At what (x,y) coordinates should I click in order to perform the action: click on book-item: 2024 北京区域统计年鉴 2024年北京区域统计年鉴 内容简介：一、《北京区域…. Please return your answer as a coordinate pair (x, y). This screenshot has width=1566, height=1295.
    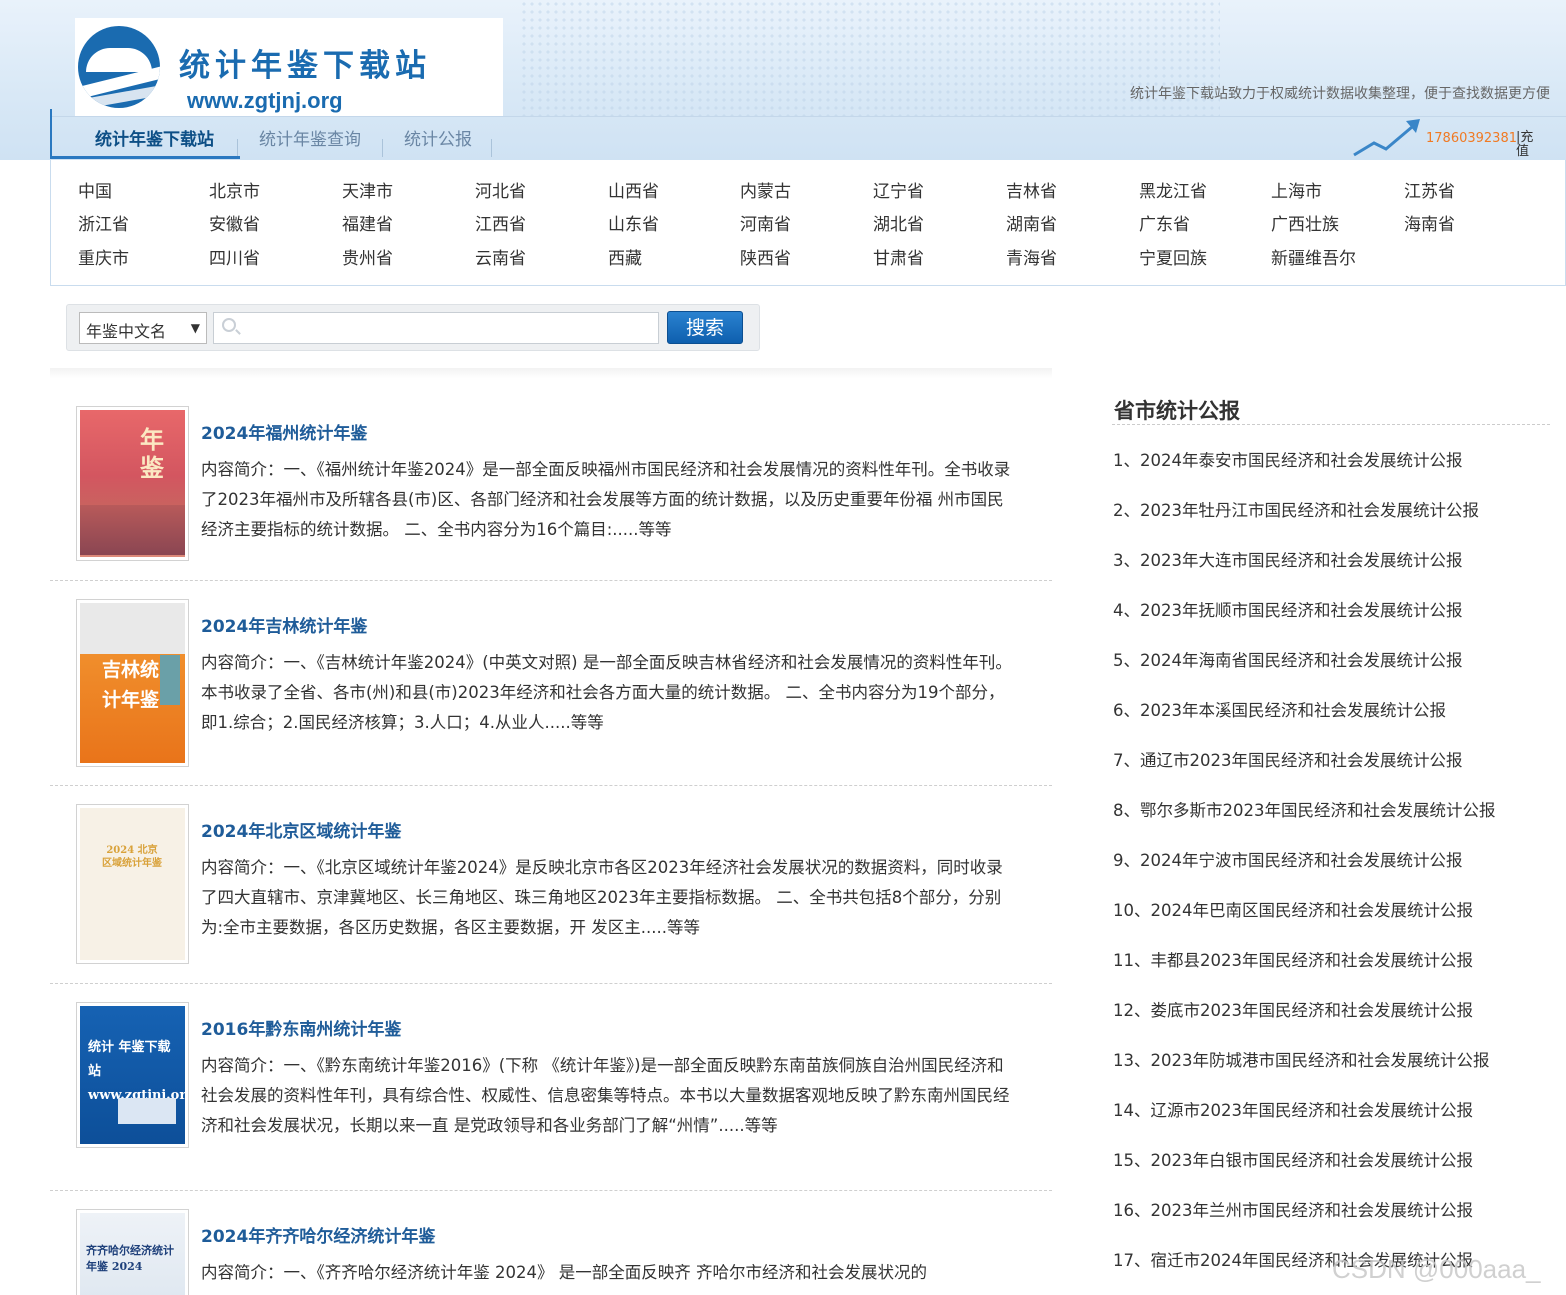
    Looking at the image, I should click on (551, 885).